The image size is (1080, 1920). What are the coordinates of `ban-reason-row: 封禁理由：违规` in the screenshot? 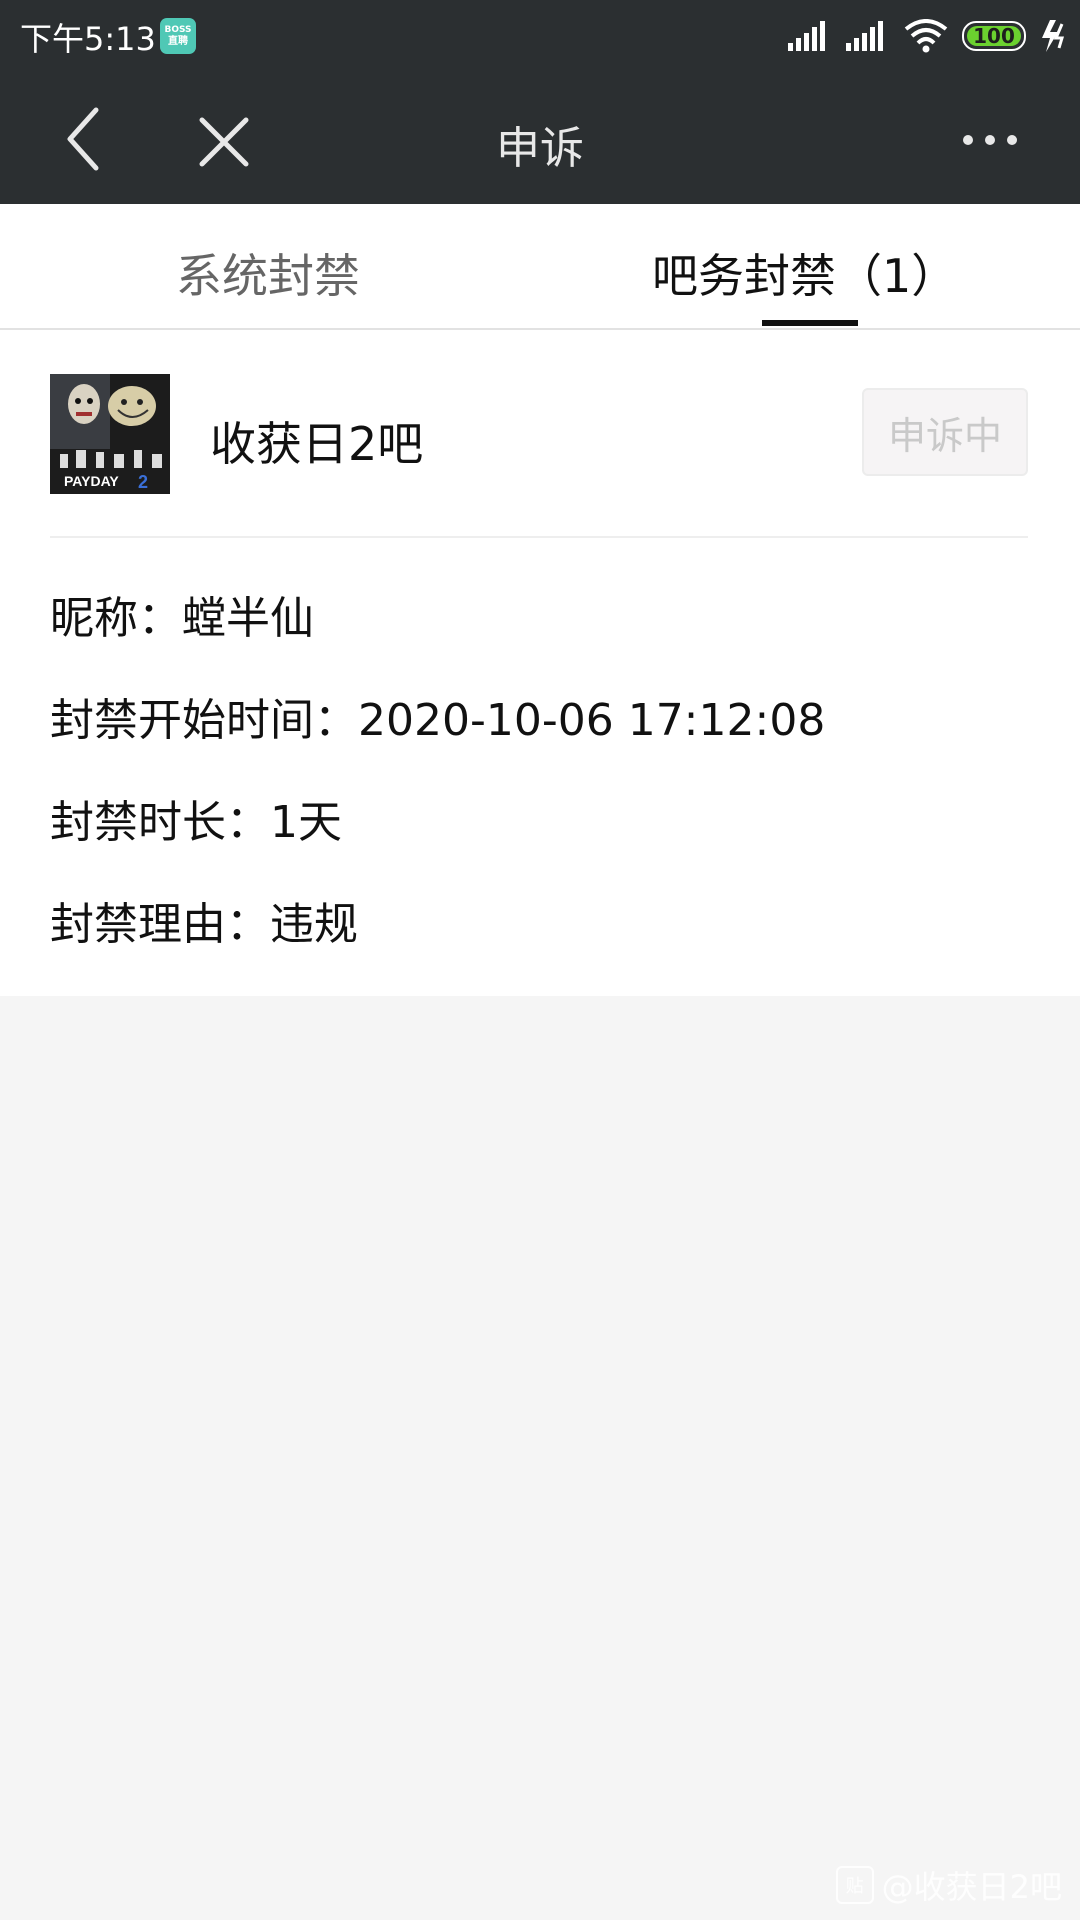 It's located at (204, 920).